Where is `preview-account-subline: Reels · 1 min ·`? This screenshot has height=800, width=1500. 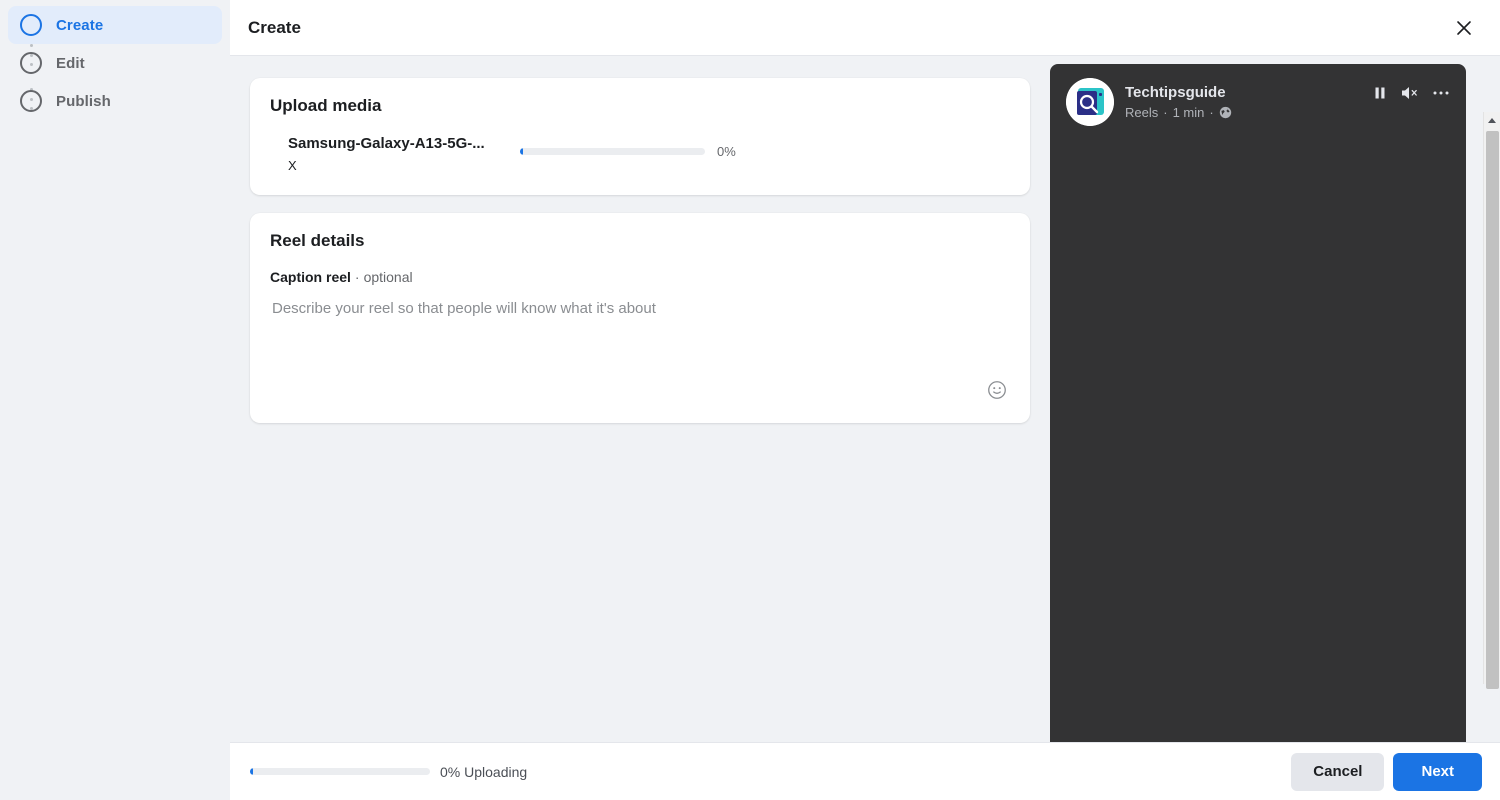
preview-account-subline: Reels · 1 min · is located at coordinates (1178, 113).